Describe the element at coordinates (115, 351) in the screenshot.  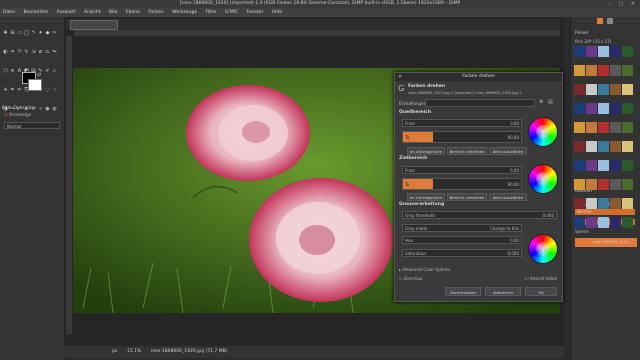
I see `unit-select: px` at that location.